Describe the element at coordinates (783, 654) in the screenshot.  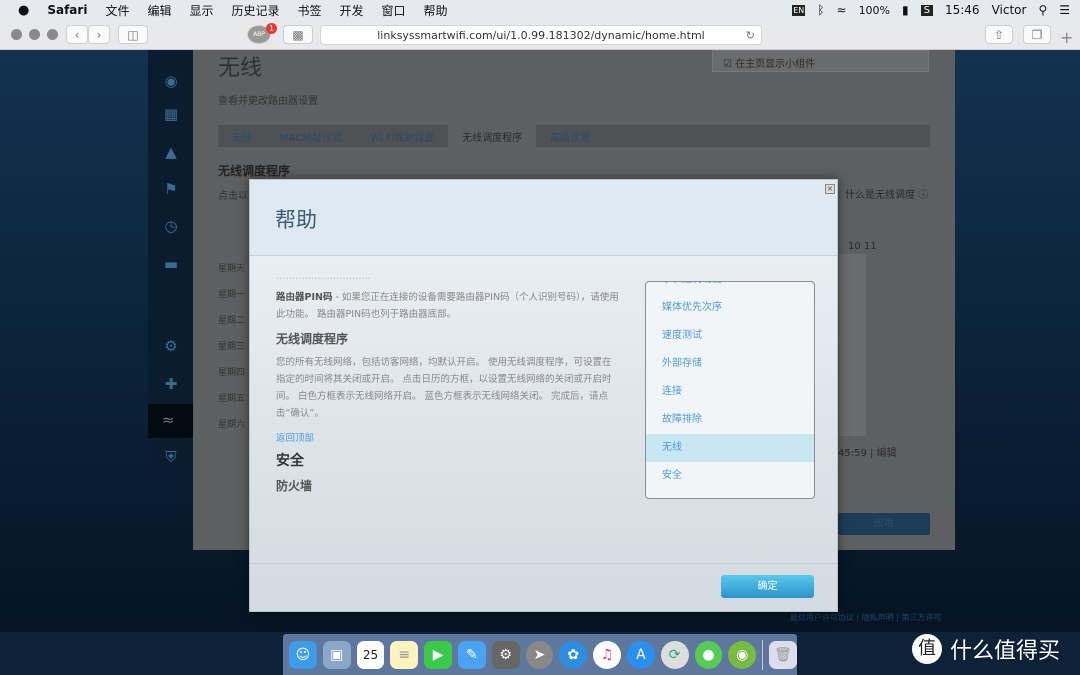
I see `trash-icon: 🗑` at that location.